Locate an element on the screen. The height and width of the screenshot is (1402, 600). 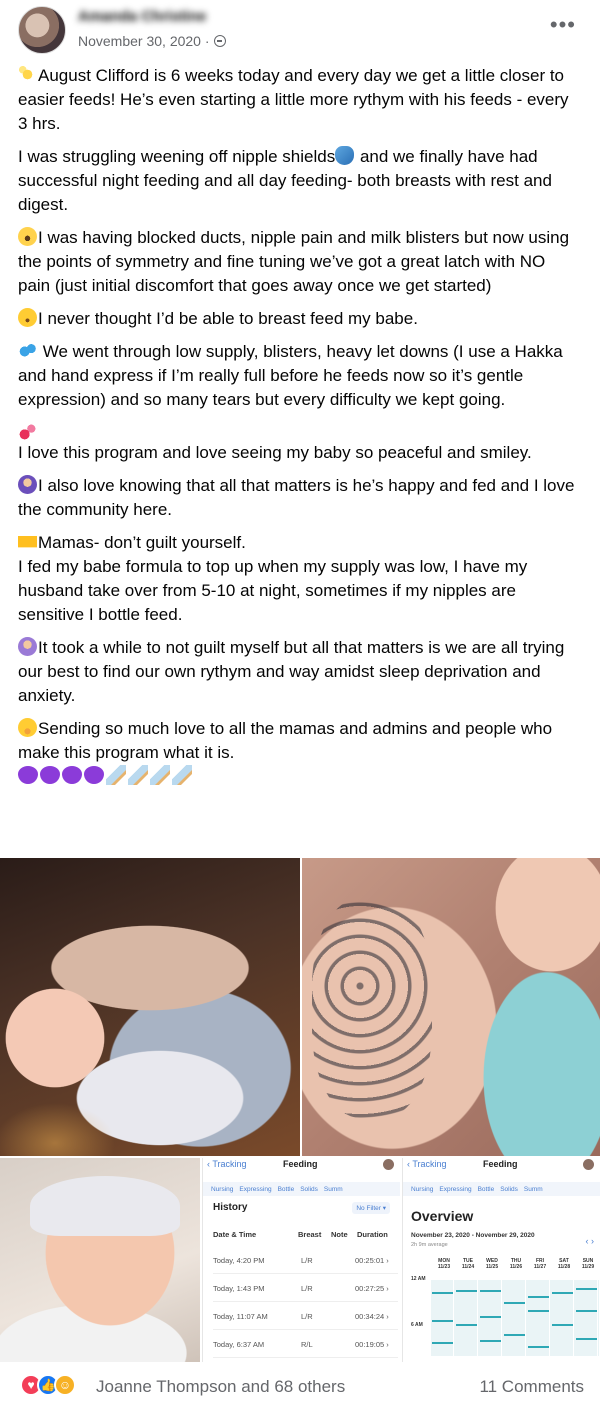
filter-dropdown: No Filter ▾ is located at coordinates (371, 1208).